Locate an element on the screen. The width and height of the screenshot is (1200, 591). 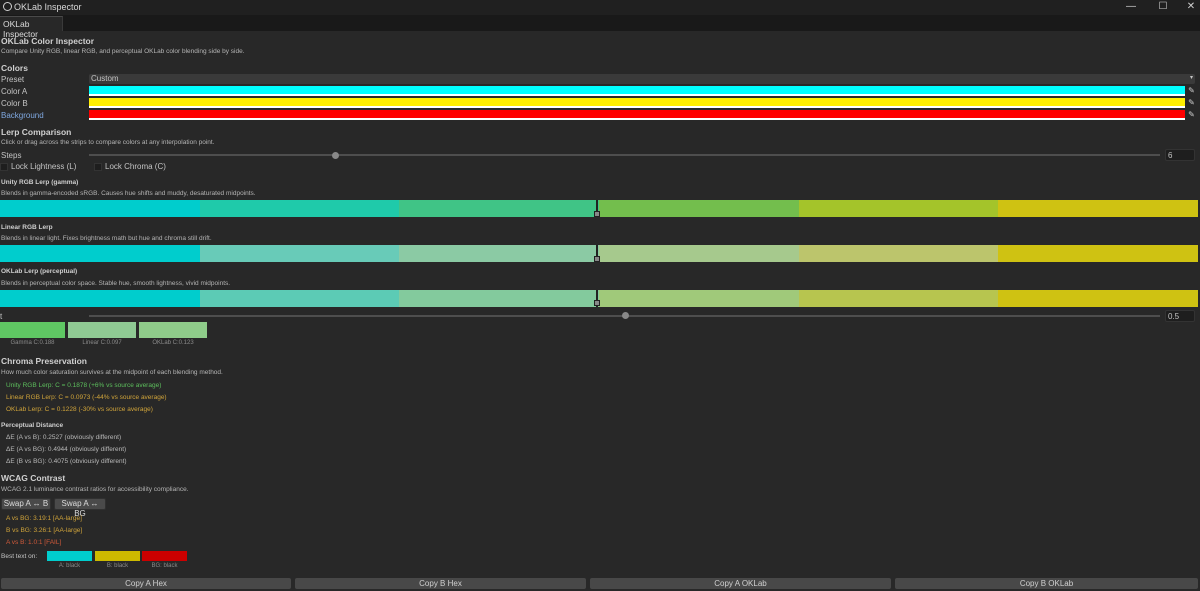
lock-lightness-checkbox is located at coordinates (4, 167).